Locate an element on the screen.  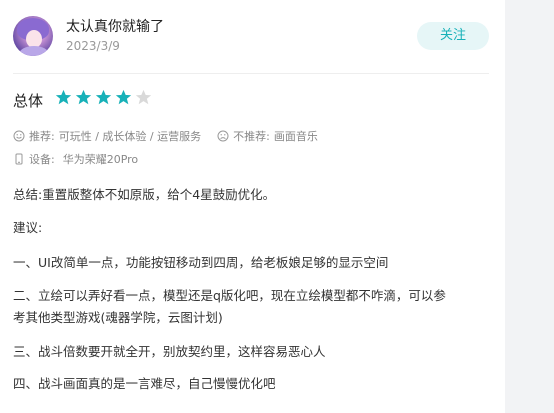
frown-icon is located at coordinates (223, 136).